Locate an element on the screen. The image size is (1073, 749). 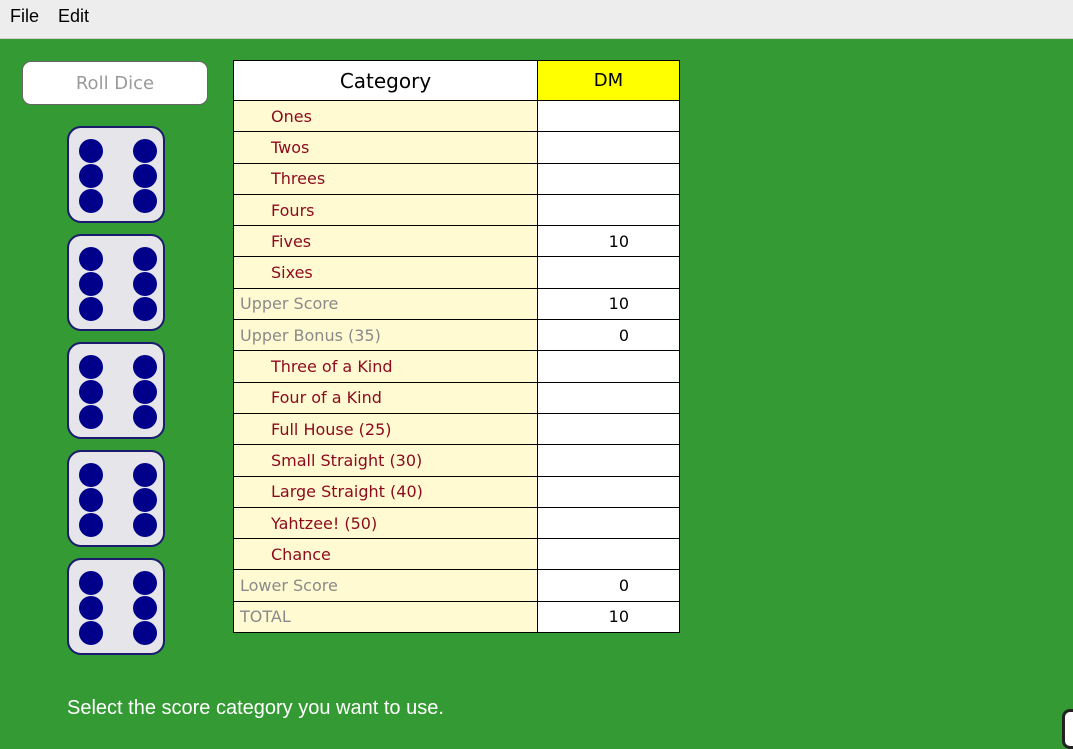
score-row: Fours is located at coordinates (456, 210).